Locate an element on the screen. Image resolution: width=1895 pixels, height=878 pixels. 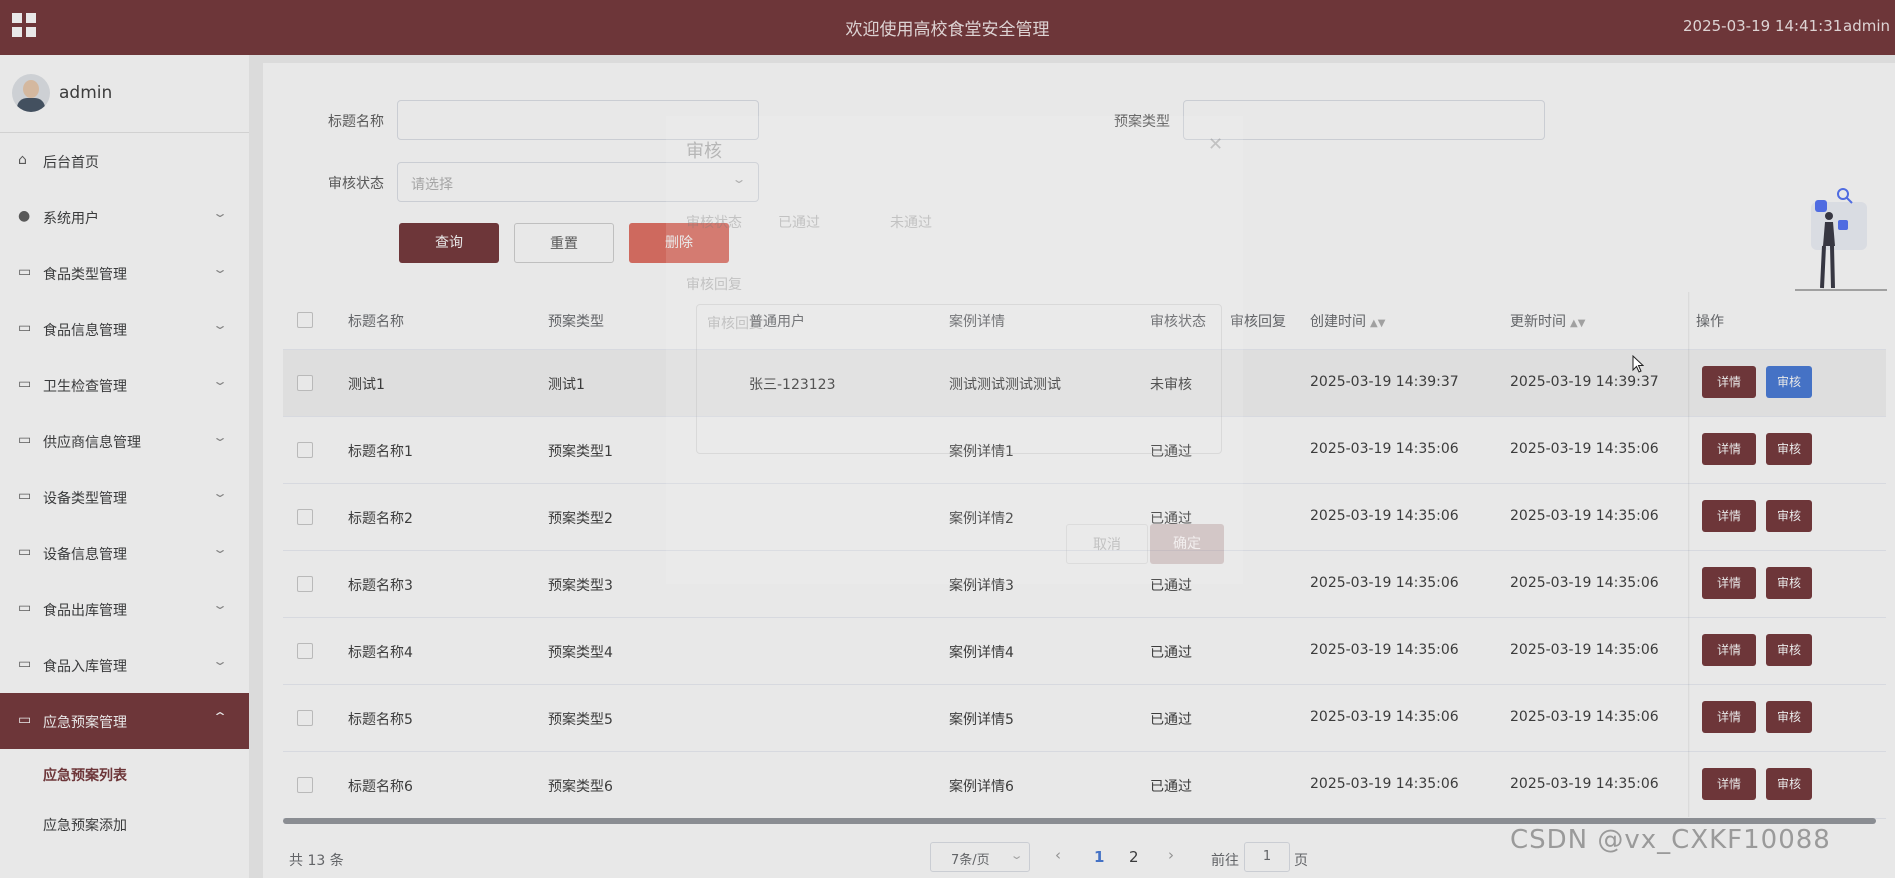
dialog-status-label: 审核状态 is located at coordinates (714, 223).